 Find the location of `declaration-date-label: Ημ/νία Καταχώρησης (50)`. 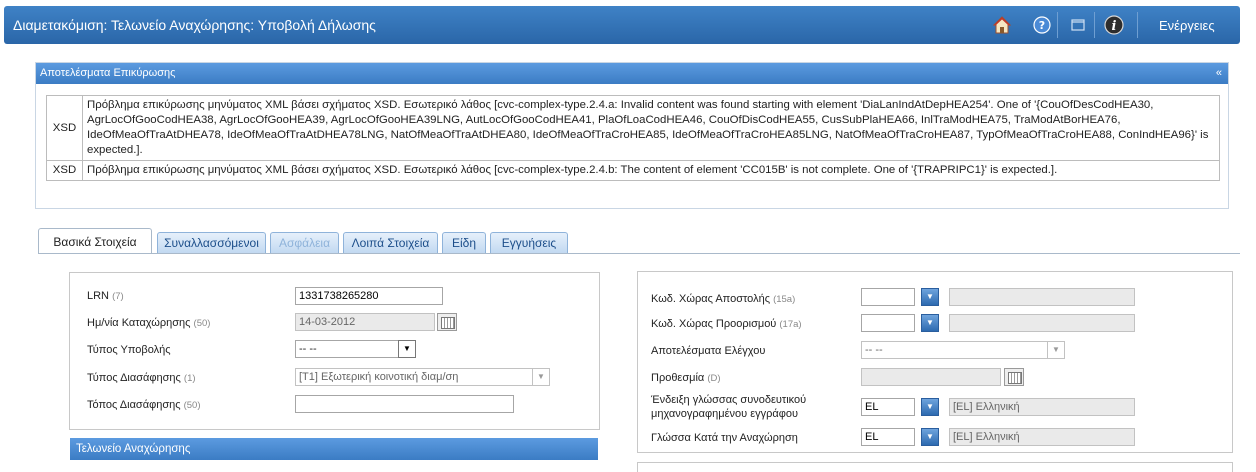

declaration-date-label: Ημ/νία Καταχώρησης (50) is located at coordinates (148, 323).